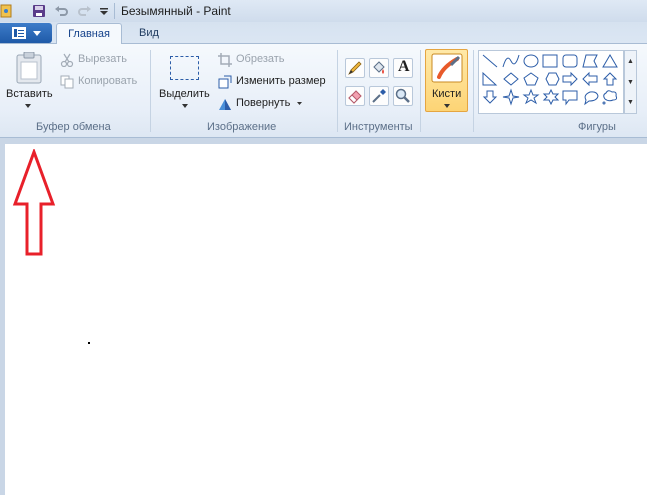 The width and height of the screenshot is (647, 495). What do you see at coordinates (73, 127) in the screenshot?
I see `clipboard-group-label: Буфер обмена` at bounding box center [73, 127].